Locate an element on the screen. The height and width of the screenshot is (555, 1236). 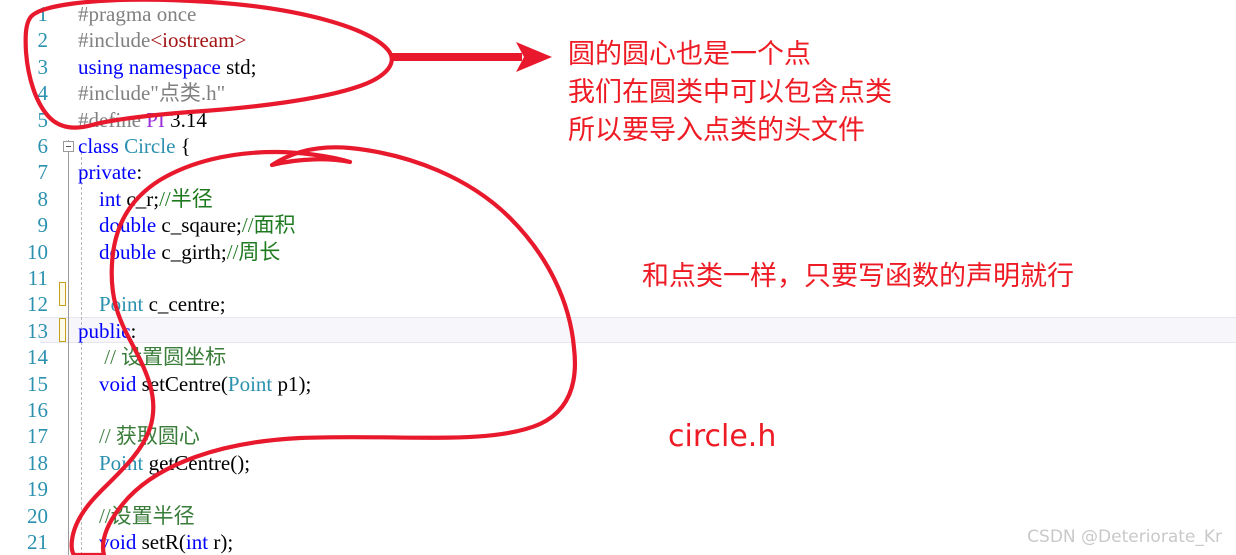
code-token: using namespace is located at coordinates (152, 66).